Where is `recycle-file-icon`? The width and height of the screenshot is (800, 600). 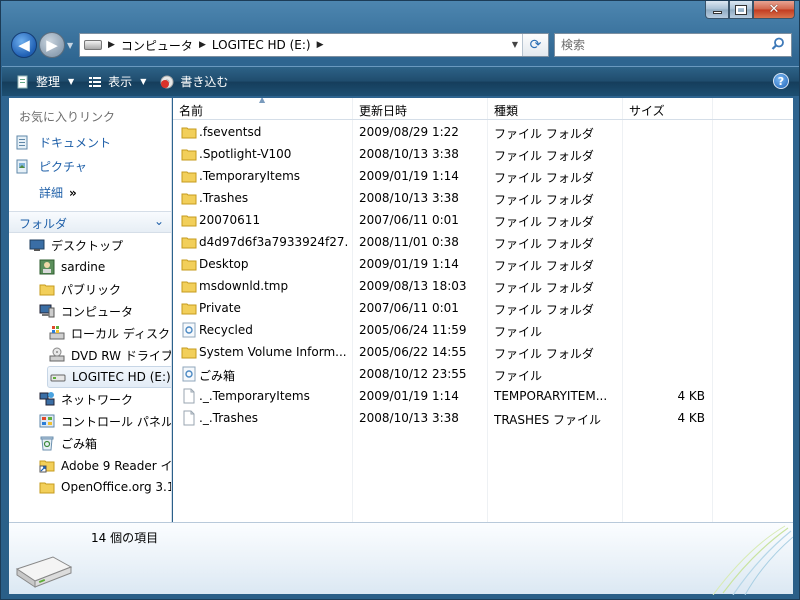 recycle-file-icon is located at coordinates (189, 330).